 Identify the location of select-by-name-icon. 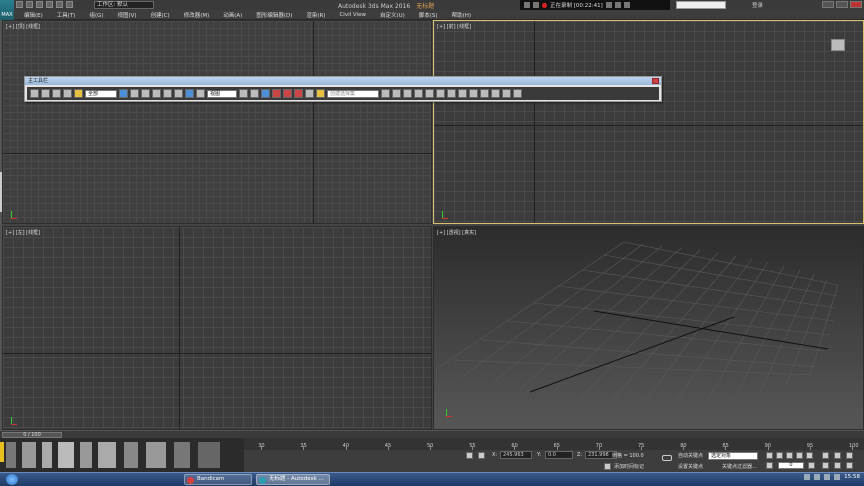
(134, 93).